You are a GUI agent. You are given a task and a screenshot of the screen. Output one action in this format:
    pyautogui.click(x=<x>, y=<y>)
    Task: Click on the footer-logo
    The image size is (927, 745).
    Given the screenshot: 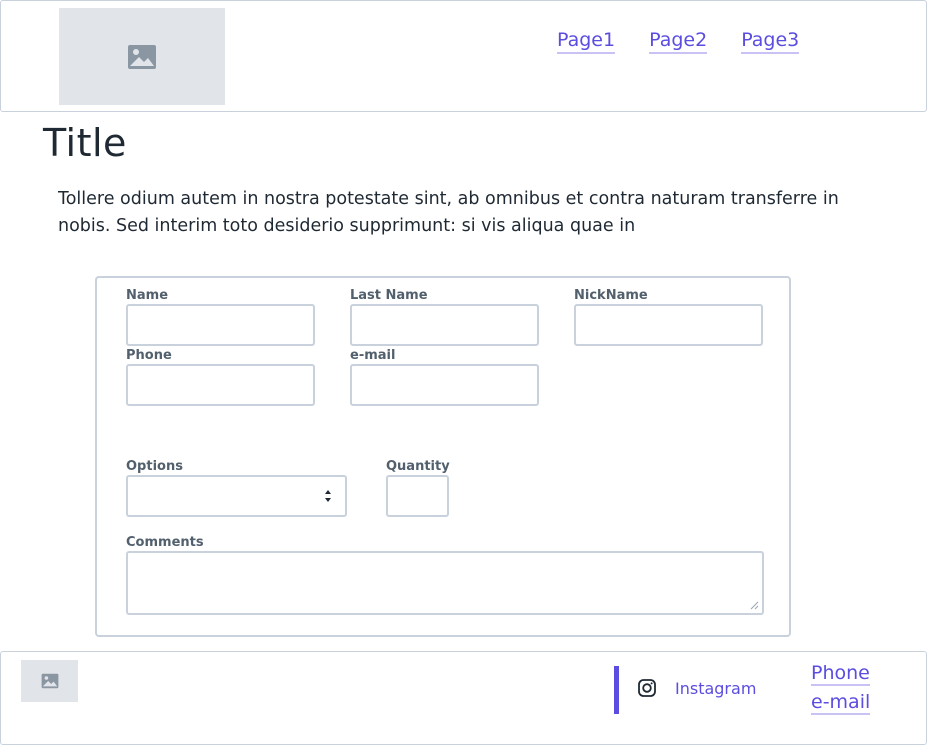 What is the action you would take?
    pyautogui.click(x=49, y=681)
    